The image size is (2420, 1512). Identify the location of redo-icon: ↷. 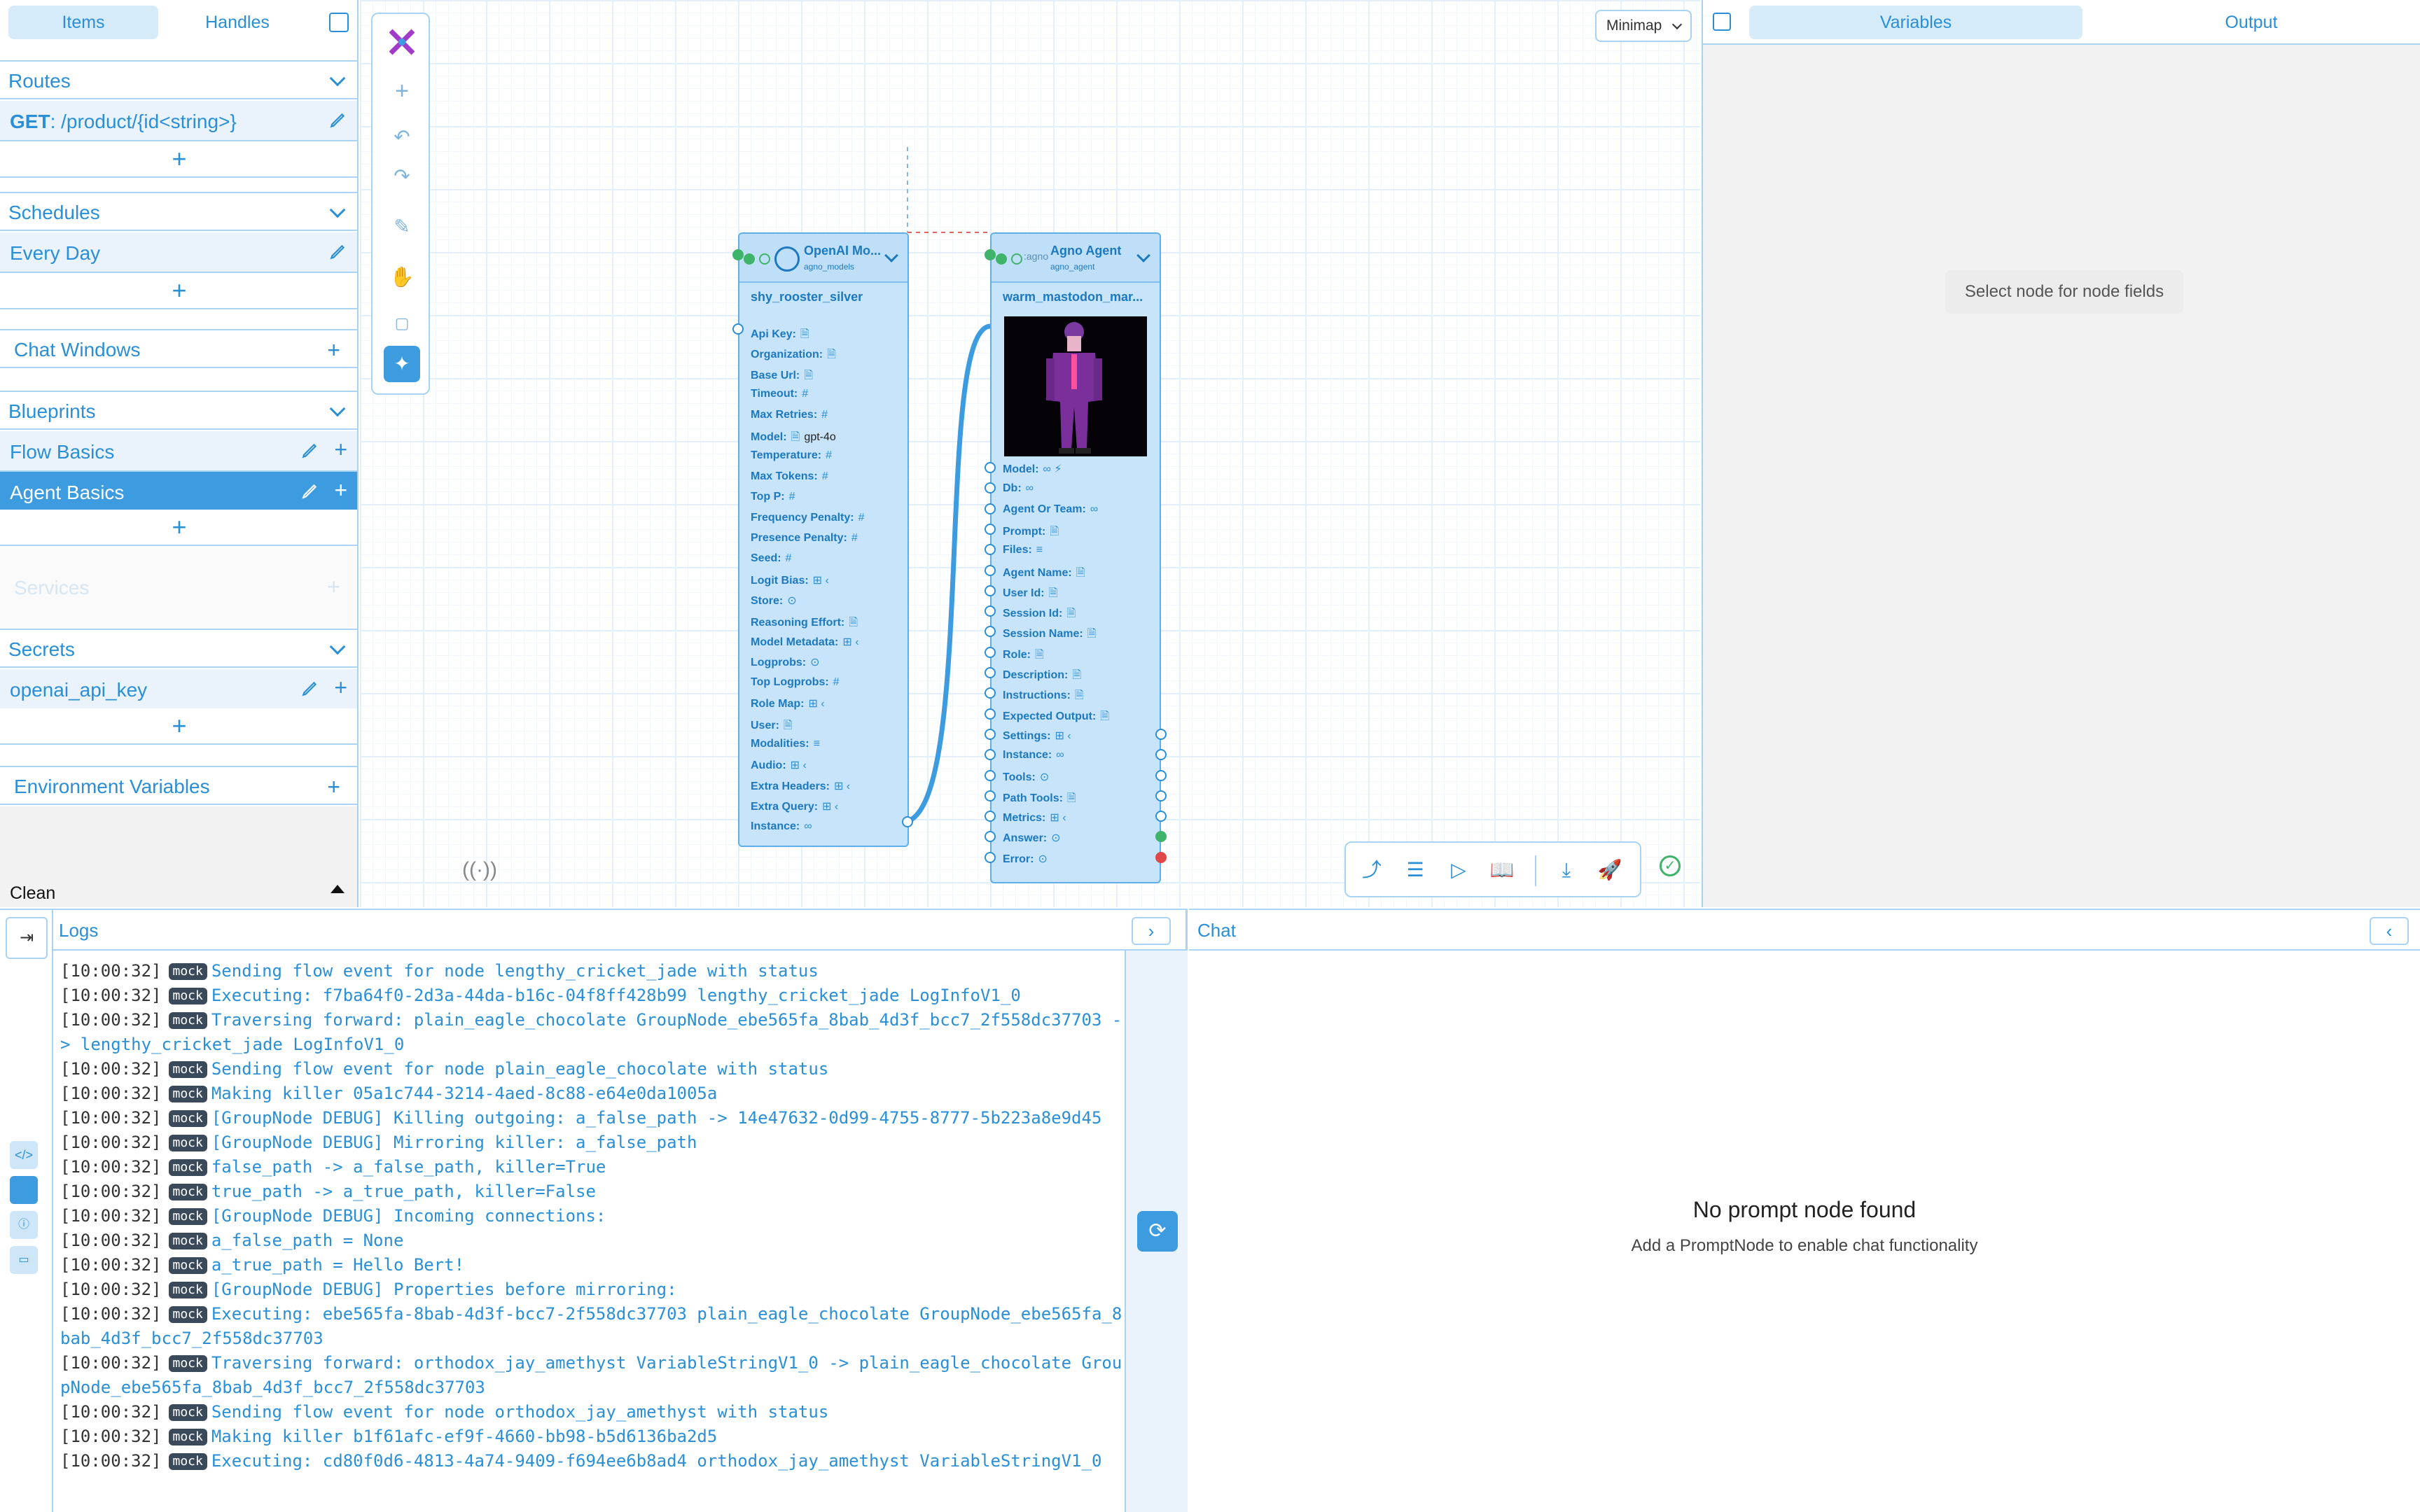
(402, 176).